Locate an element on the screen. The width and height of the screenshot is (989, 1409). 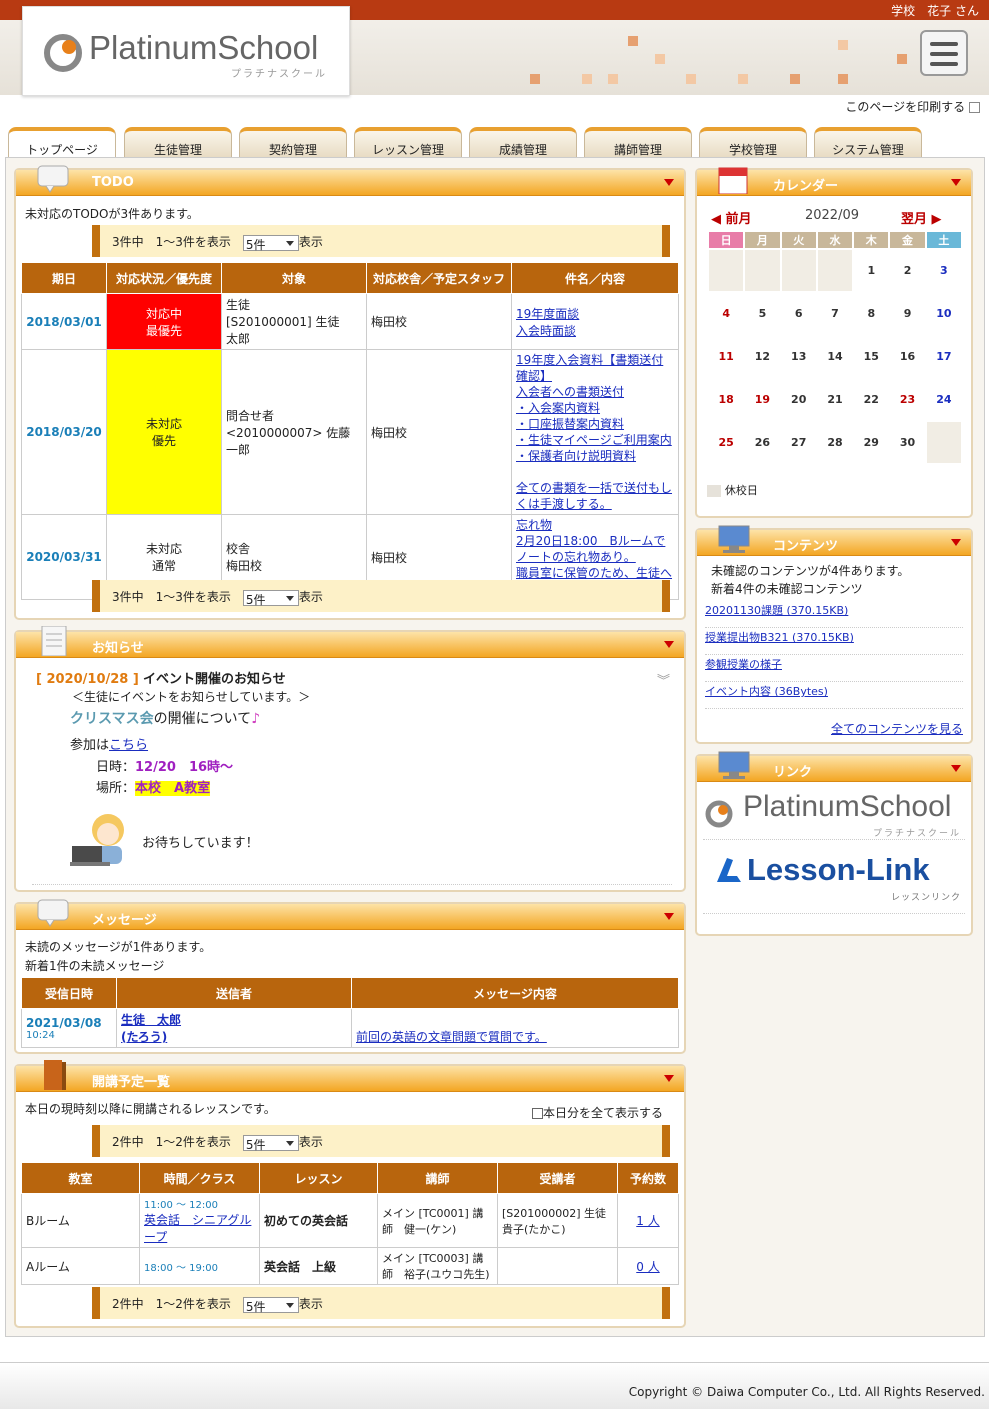
calendar-day: 17 is located at coordinates (944, 356).